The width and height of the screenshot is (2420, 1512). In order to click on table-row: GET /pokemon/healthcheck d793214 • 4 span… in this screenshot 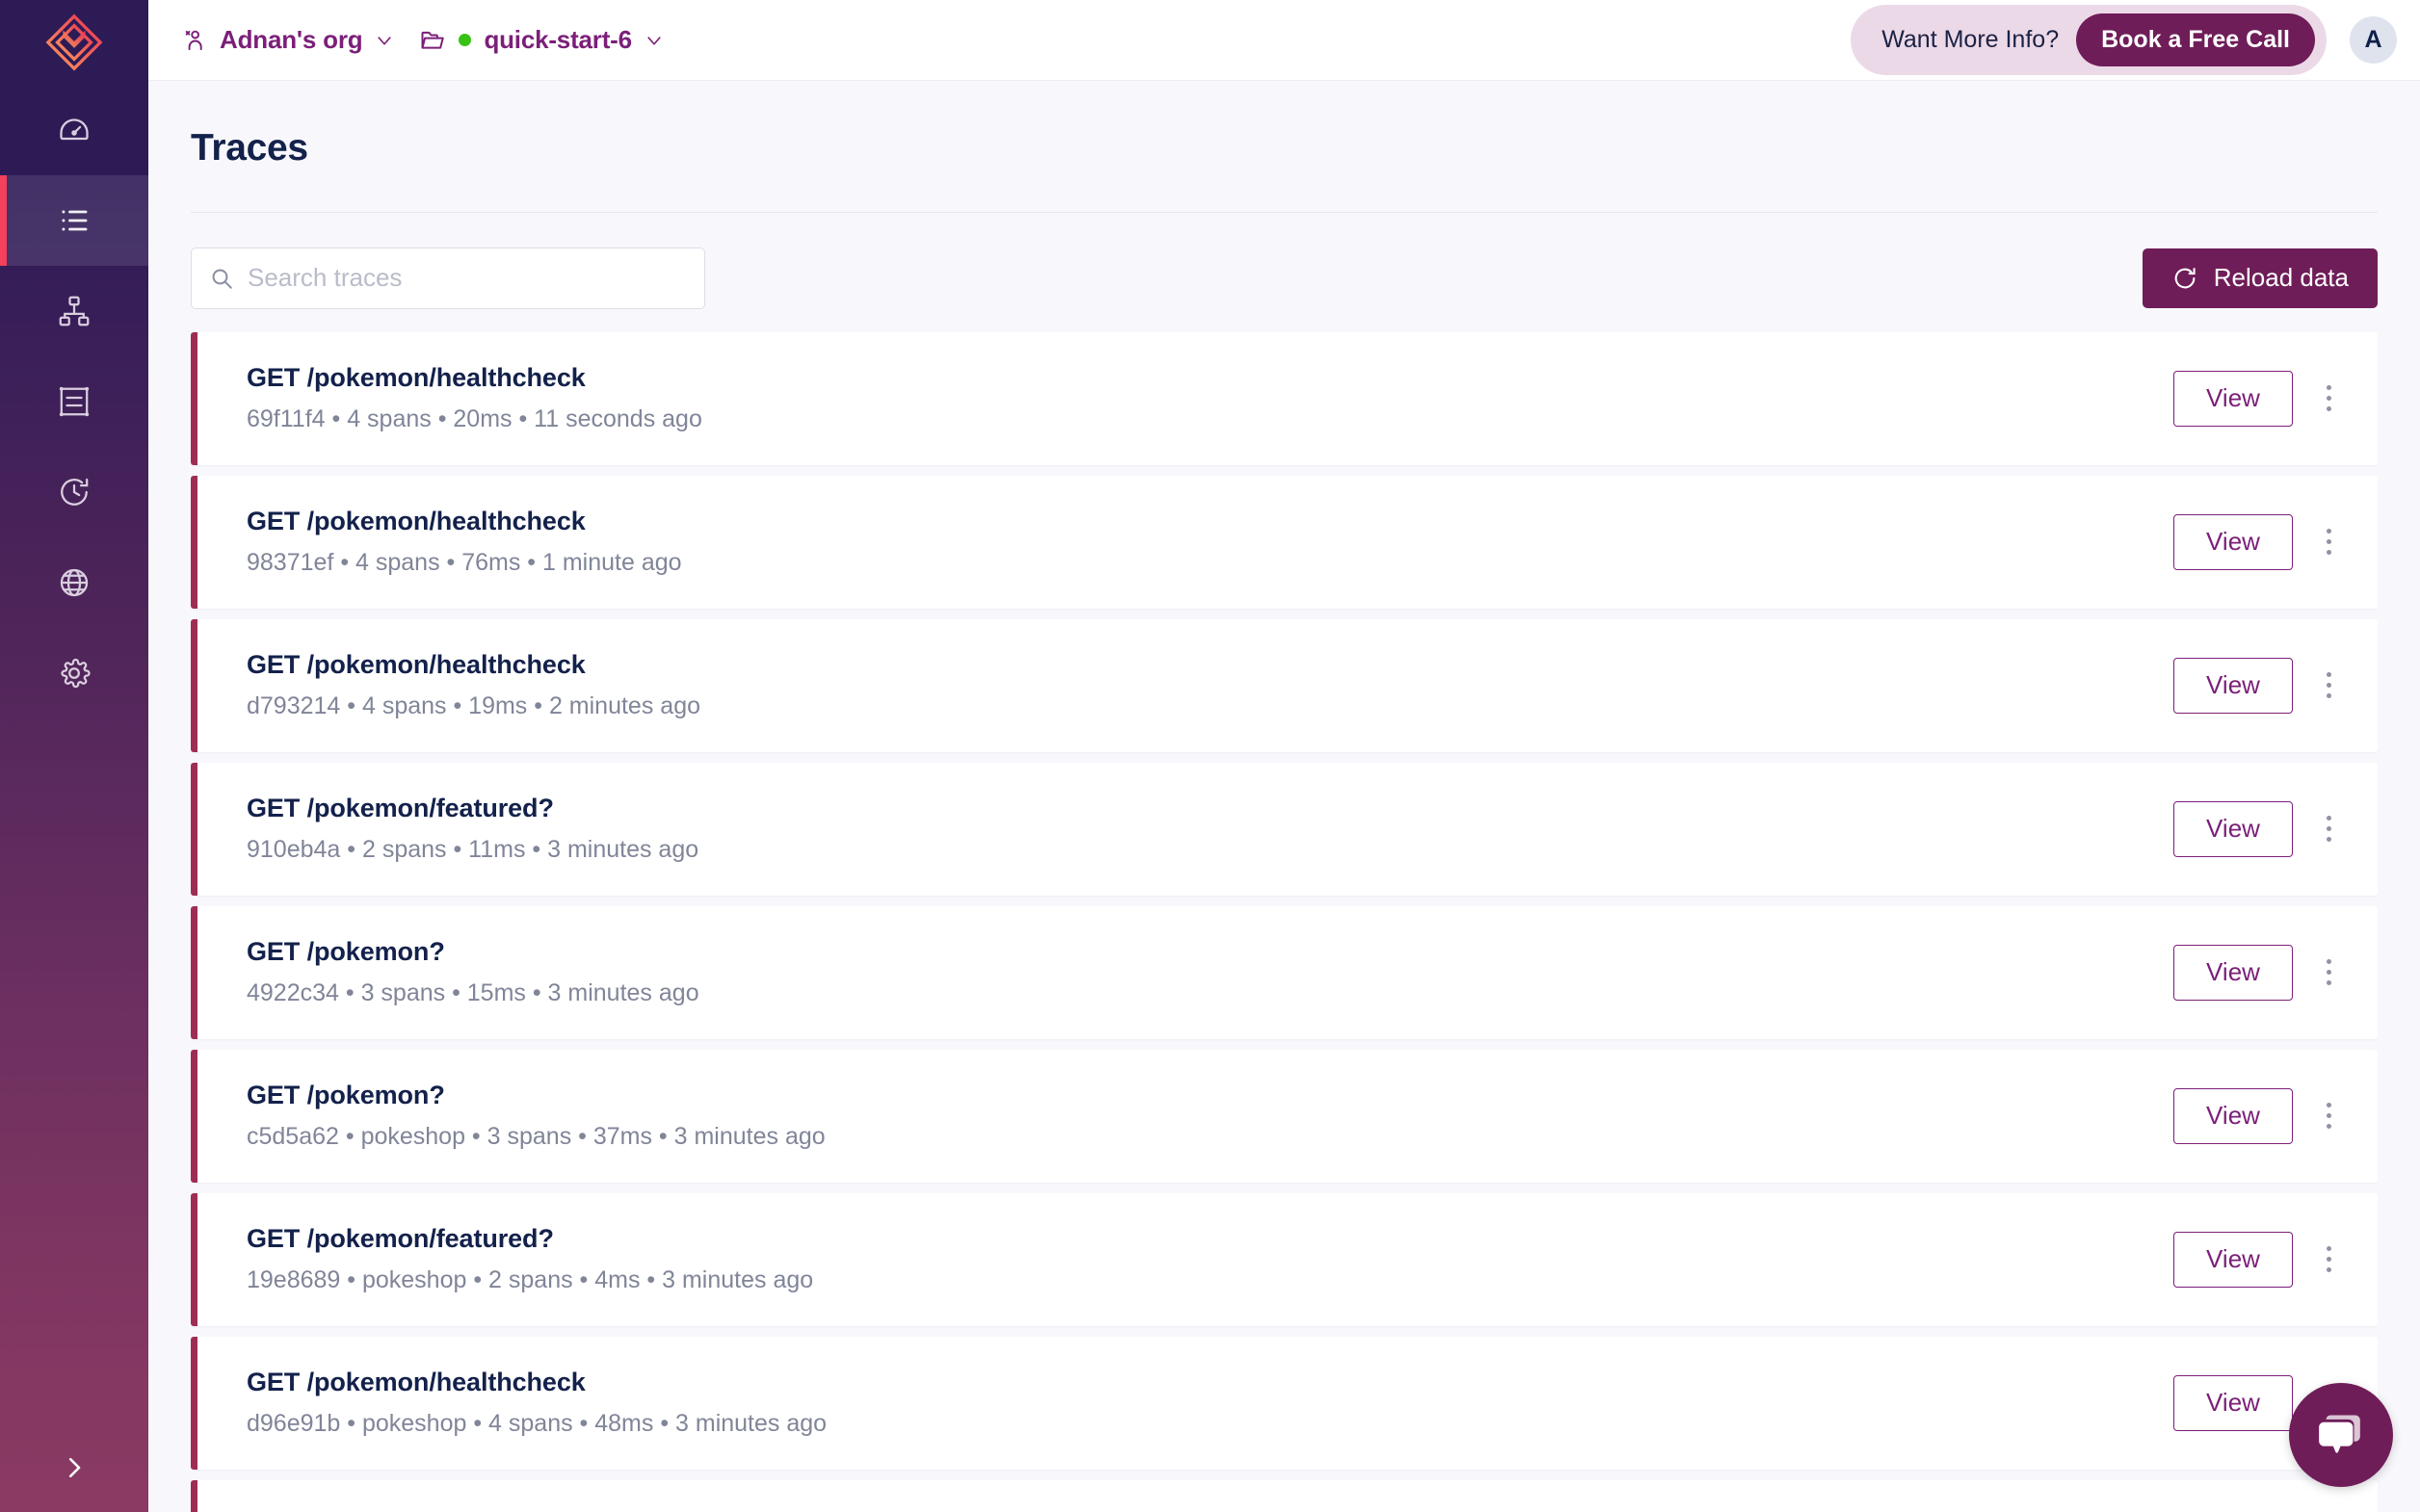, I will do `click(1284, 685)`.